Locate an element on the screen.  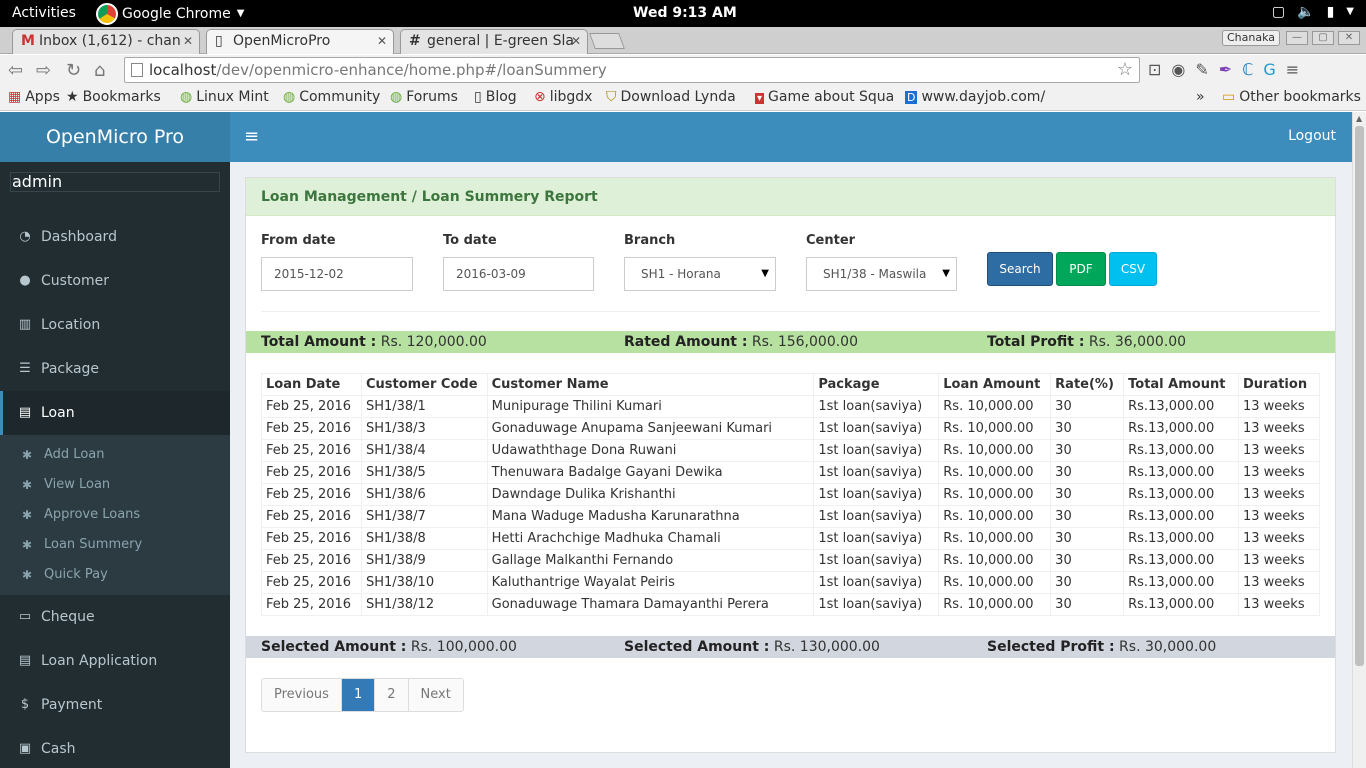
volume-icon: 🔈 is located at coordinates (1305, 12).